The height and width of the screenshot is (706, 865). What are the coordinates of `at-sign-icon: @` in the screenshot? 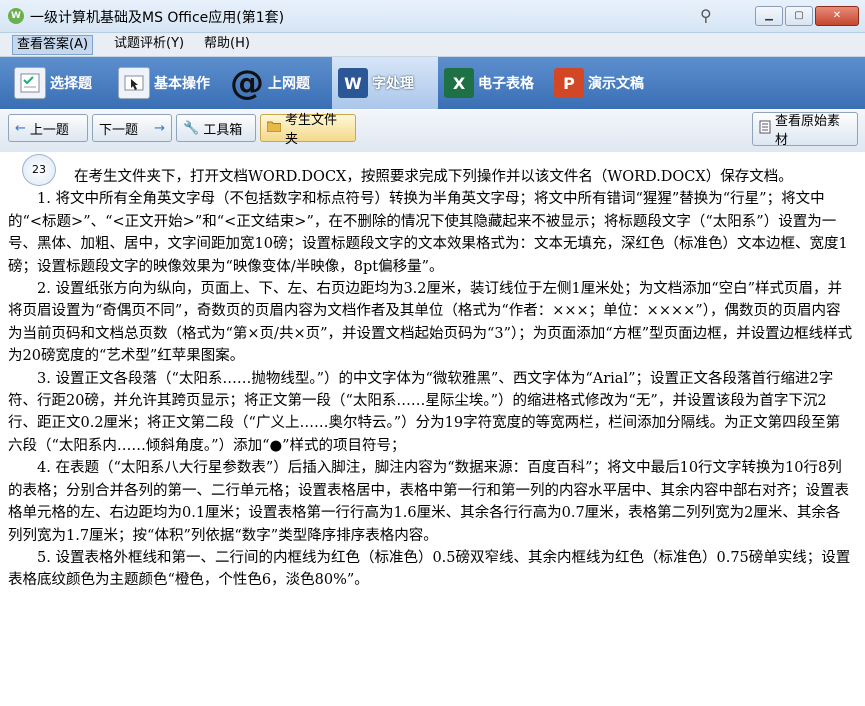 It's located at (247, 83).